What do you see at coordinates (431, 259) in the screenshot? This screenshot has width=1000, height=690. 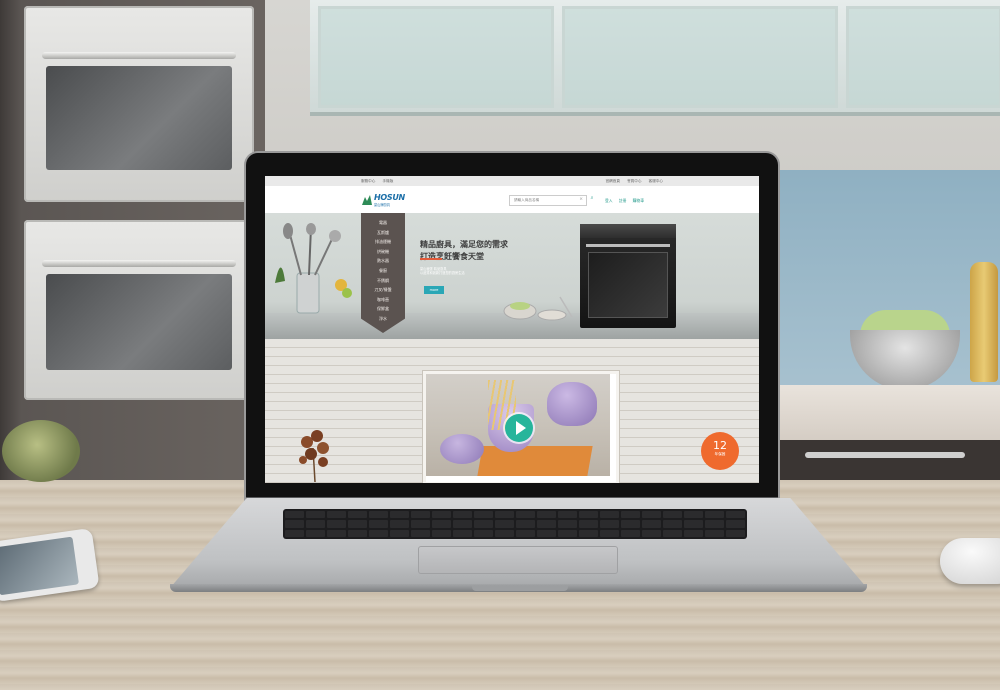 I see `slogan-underline` at bounding box center [431, 259].